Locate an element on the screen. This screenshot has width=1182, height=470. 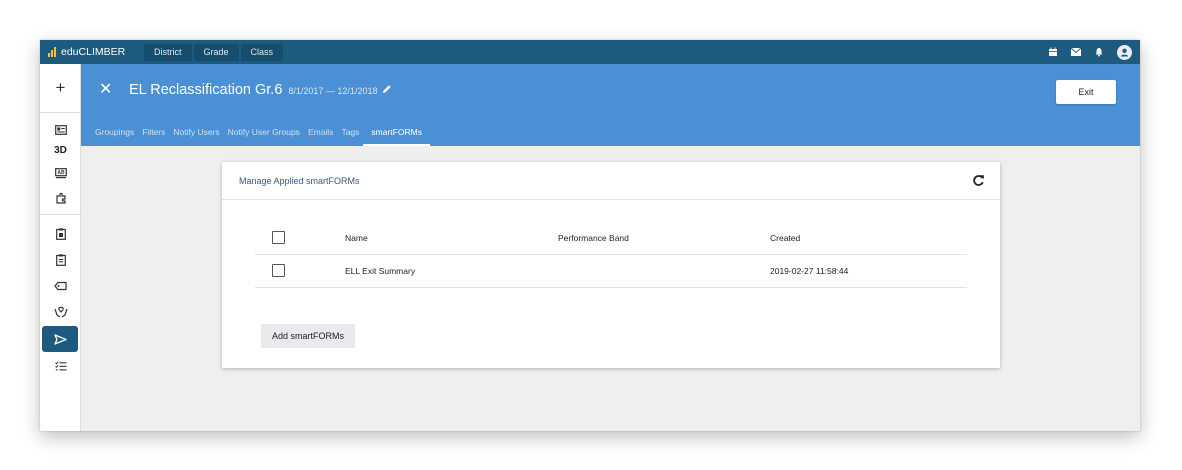
tab-smartforms: smartFORMs is located at coordinates (396, 135).